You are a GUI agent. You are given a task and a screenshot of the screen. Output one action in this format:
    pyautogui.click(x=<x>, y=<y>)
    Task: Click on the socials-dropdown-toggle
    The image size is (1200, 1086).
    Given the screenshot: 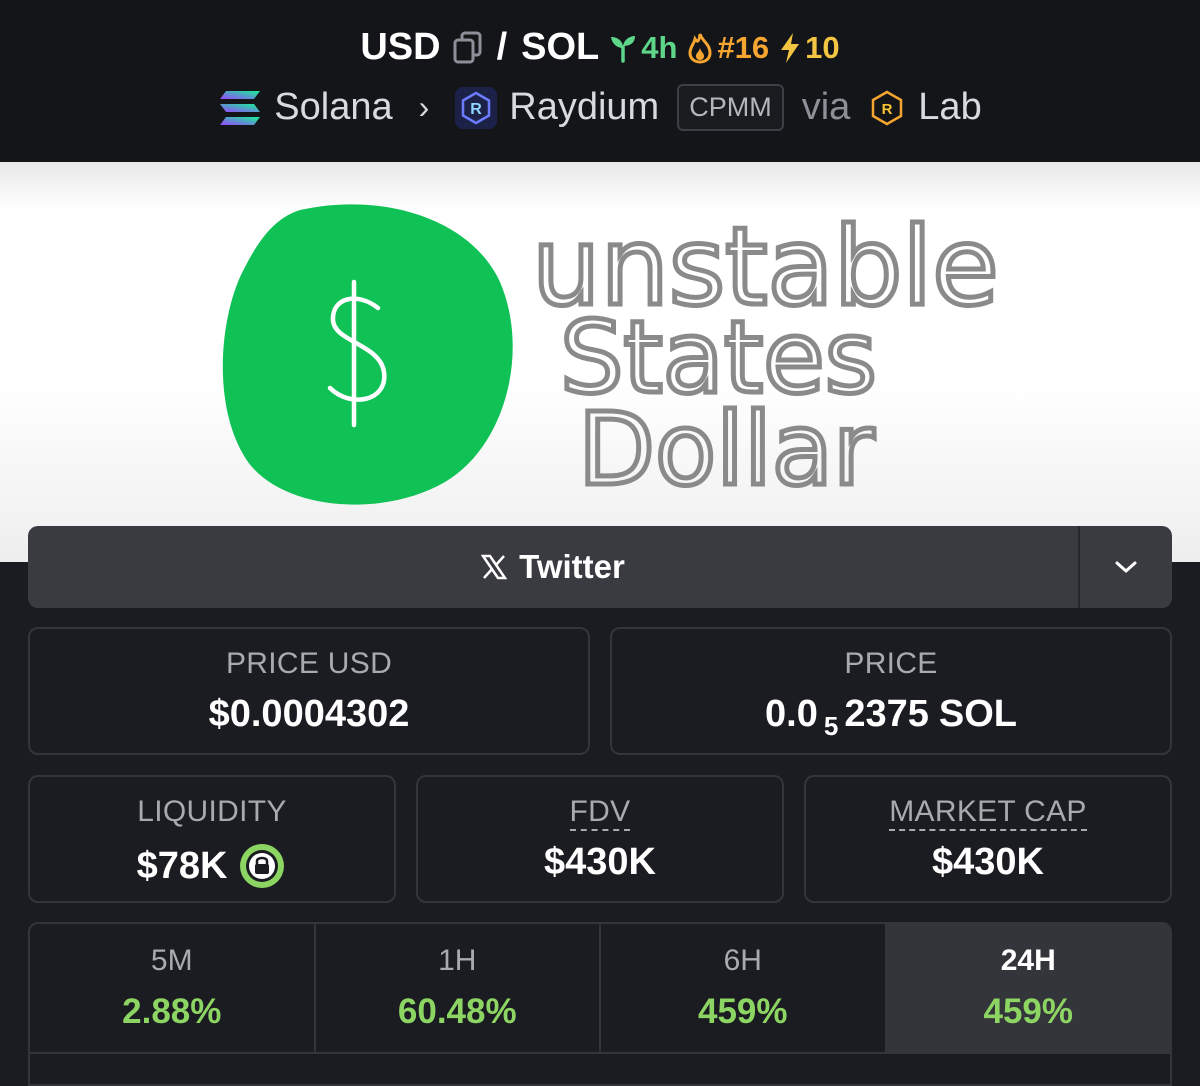 What is the action you would take?
    pyautogui.click(x=1125, y=567)
    